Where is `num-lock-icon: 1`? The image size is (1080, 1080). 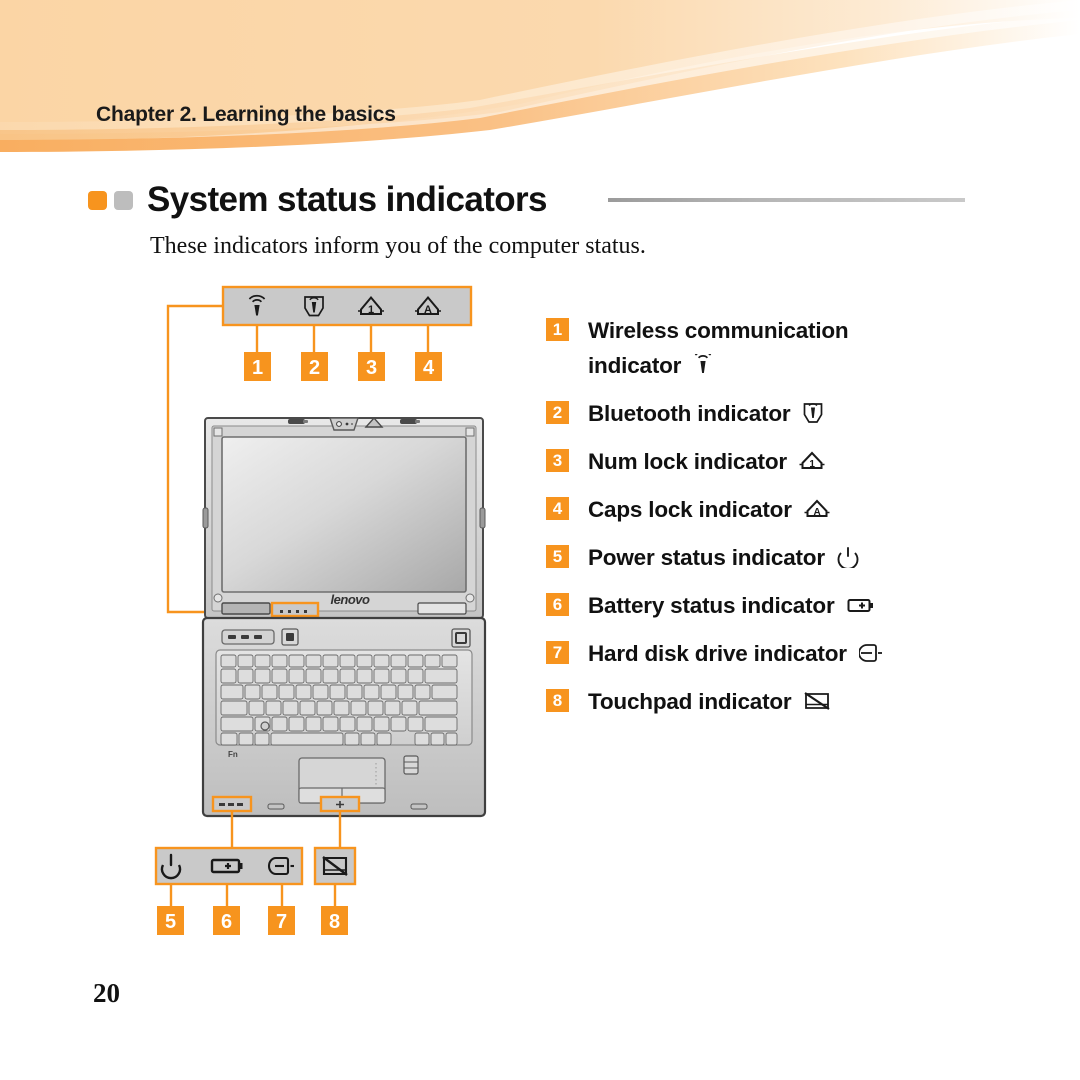
num-lock-icon: 1 is located at coordinates (812, 464).